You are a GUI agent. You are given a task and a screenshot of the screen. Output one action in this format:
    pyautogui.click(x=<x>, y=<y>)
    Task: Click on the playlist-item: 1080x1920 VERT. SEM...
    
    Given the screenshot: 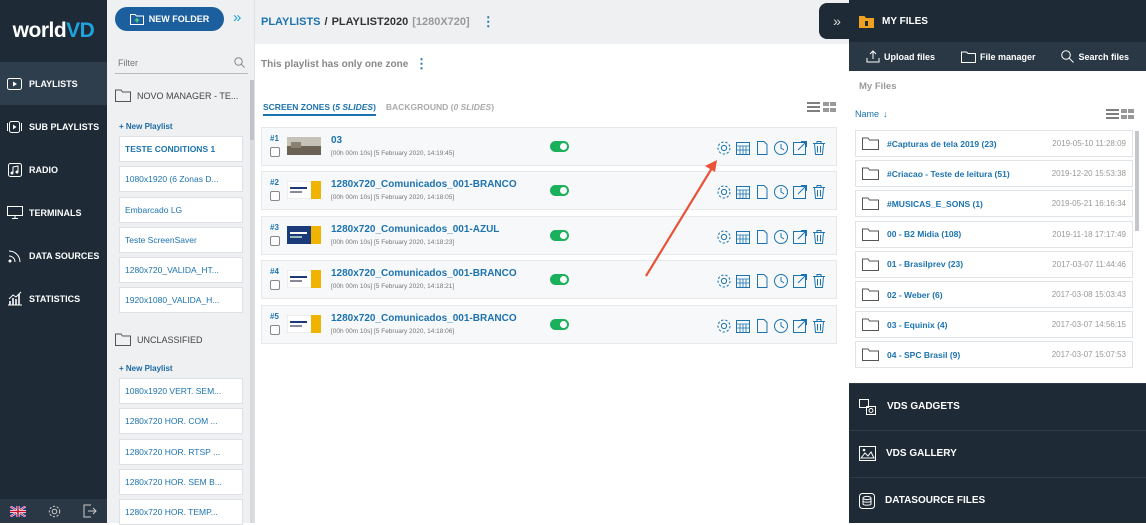 What is the action you would take?
    pyautogui.click(x=181, y=391)
    